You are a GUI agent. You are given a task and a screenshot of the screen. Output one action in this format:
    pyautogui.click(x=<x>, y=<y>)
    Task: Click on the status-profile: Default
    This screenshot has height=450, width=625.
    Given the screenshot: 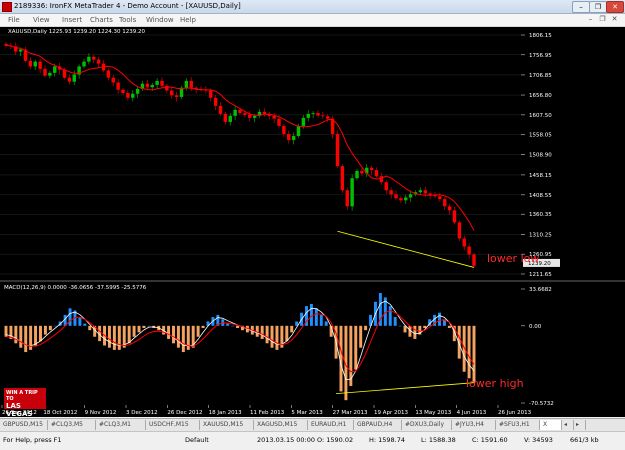 What is the action you would take?
    pyautogui.click(x=197, y=440)
    